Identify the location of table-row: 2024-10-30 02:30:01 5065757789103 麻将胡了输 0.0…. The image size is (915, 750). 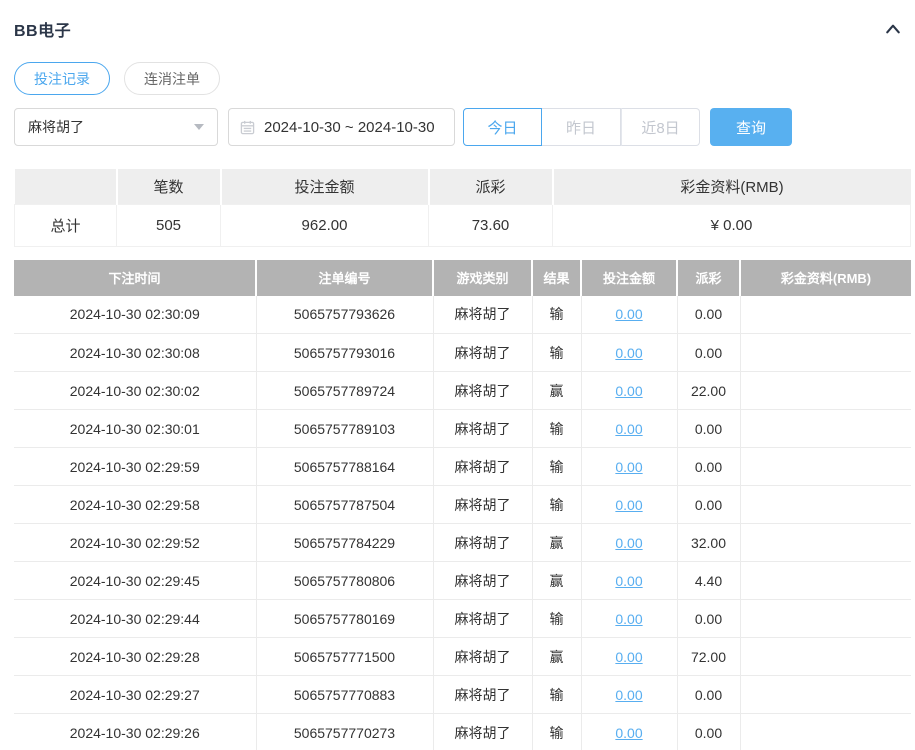
(462, 428).